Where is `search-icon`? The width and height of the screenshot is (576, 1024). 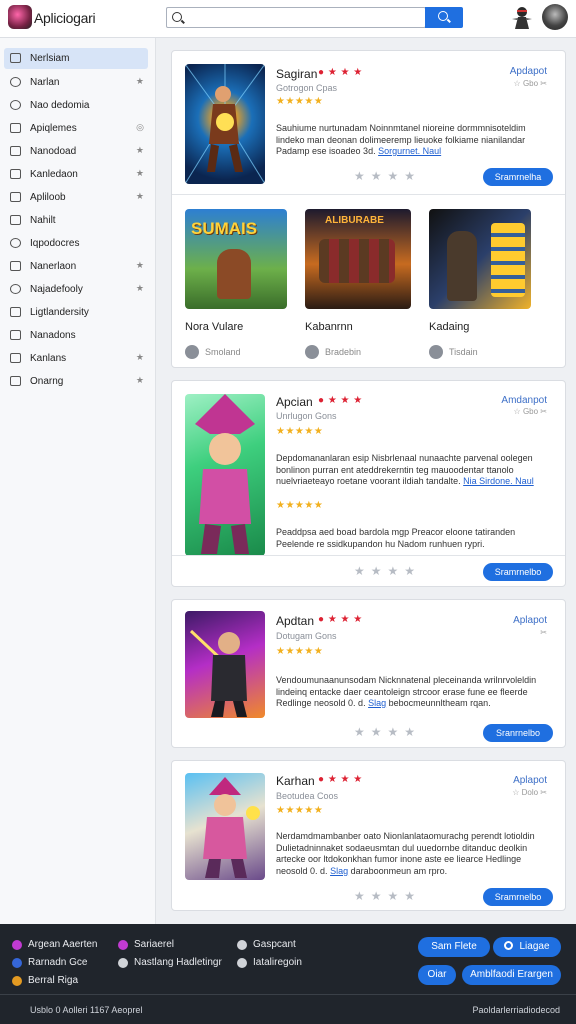
search-icon is located at coordinates (443, 16).